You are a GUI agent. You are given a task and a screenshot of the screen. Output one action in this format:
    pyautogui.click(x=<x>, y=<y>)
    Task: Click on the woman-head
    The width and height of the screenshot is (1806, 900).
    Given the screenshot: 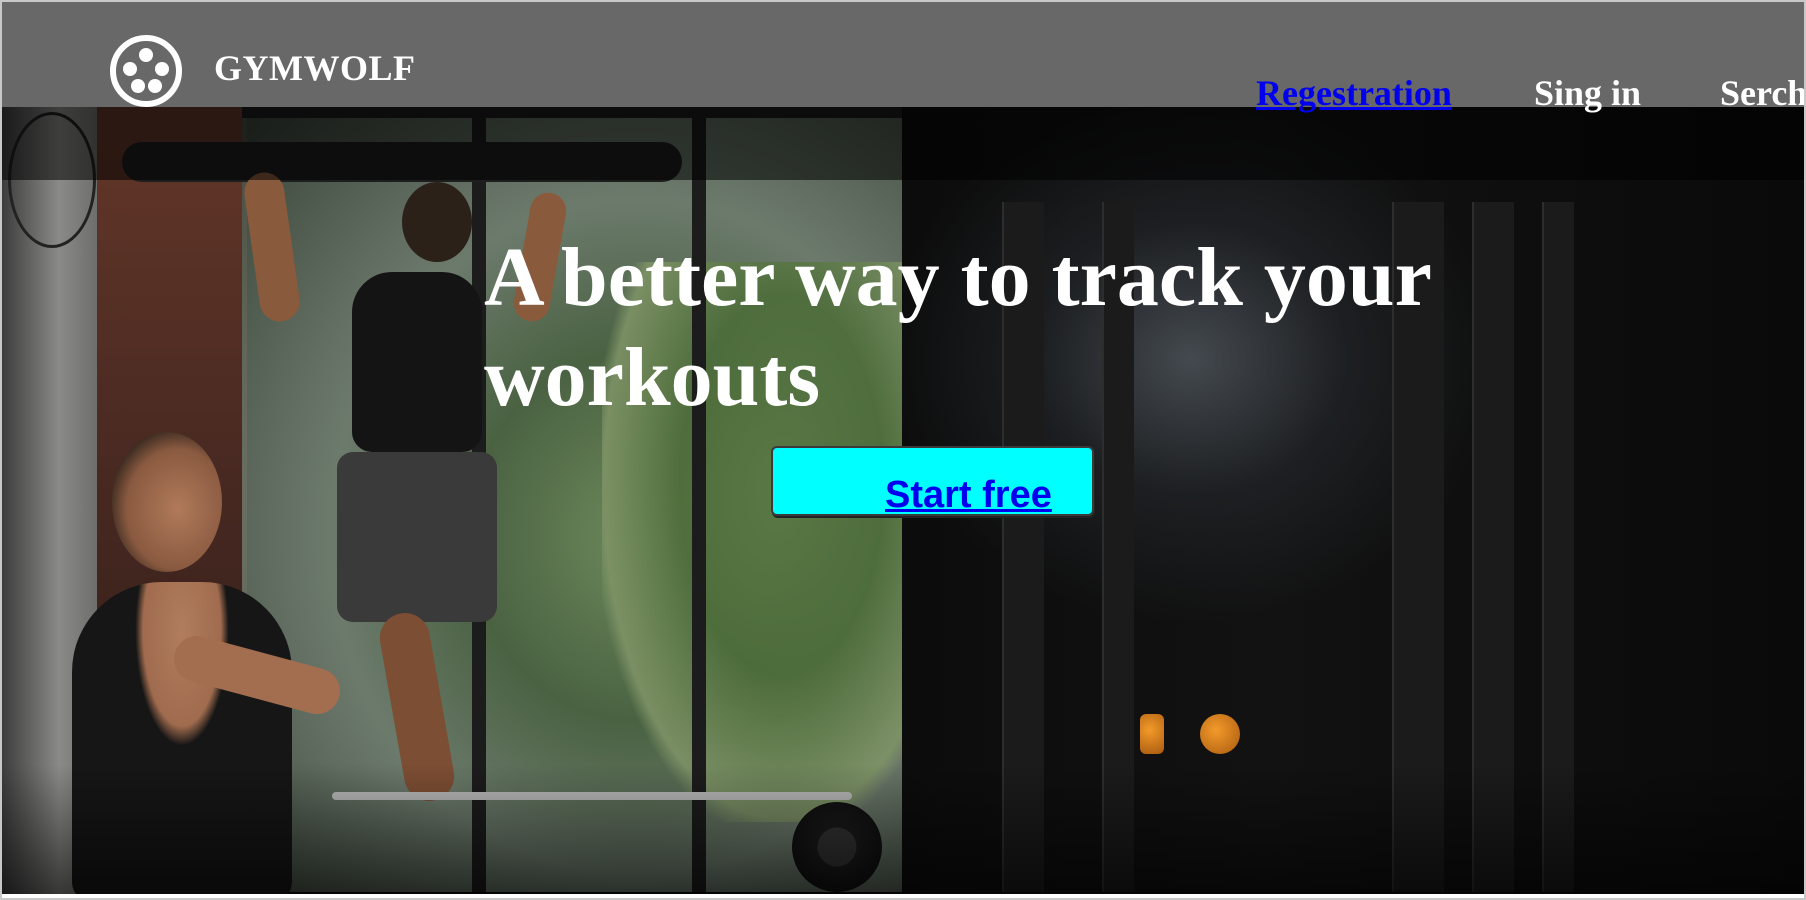 What is the action you would take?
    pyautogui.click(x=167, y=502)
    